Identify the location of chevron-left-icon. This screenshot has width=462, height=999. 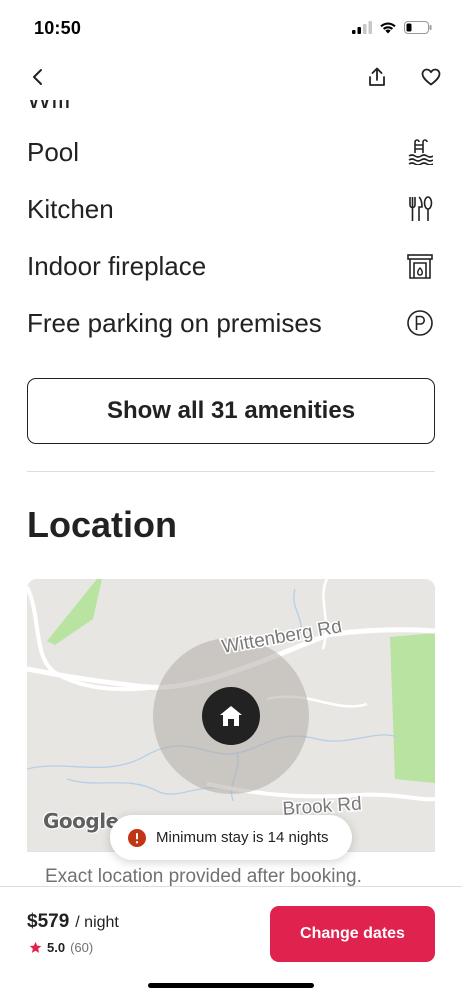
(37, 77).